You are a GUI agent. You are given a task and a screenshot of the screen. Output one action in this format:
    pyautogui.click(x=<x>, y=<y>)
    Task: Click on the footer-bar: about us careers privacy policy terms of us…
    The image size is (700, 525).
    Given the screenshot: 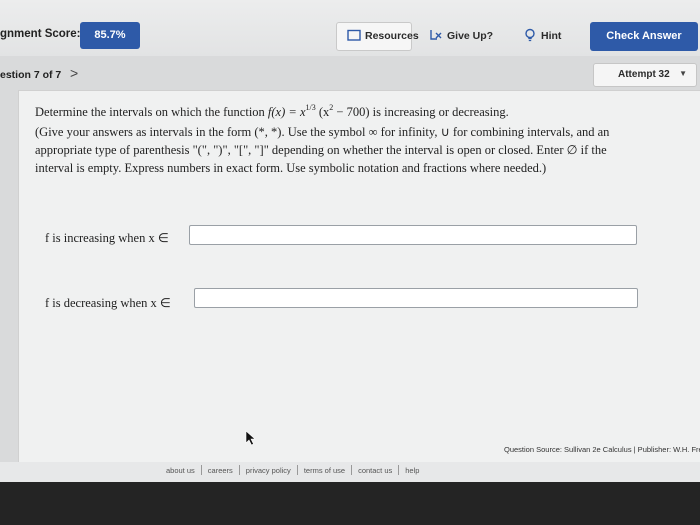 What is the action you would take?
    pyautogui.click(x=350, y=472)
    